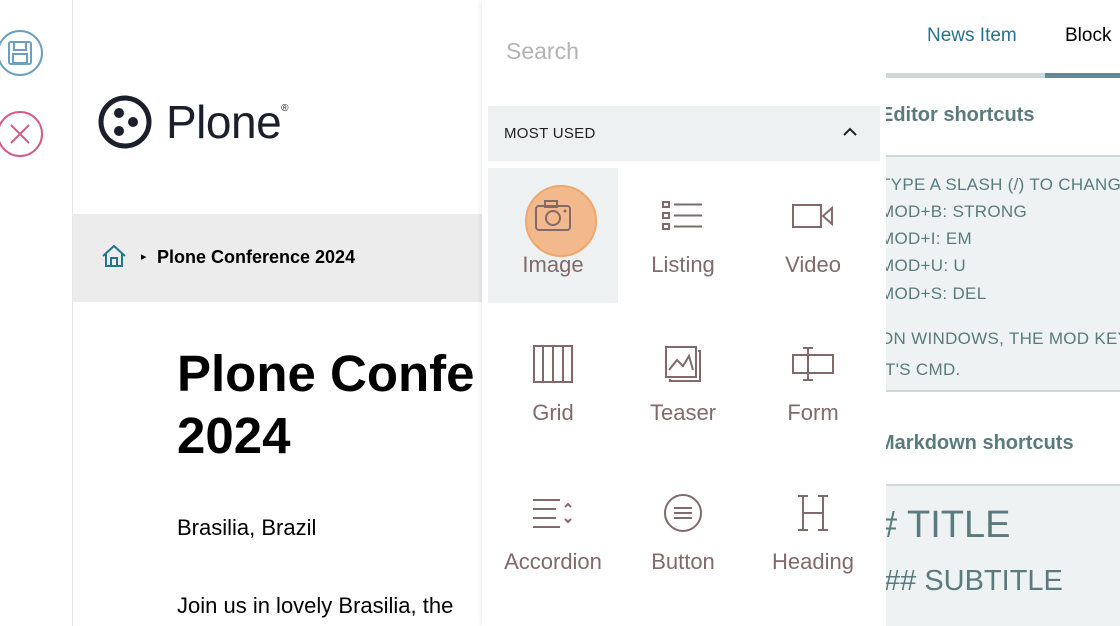 The width and height of the screenshot is (1120, 626). I want to click on breadcrumb-item: Plone Conference 2024, so click(256, 257).